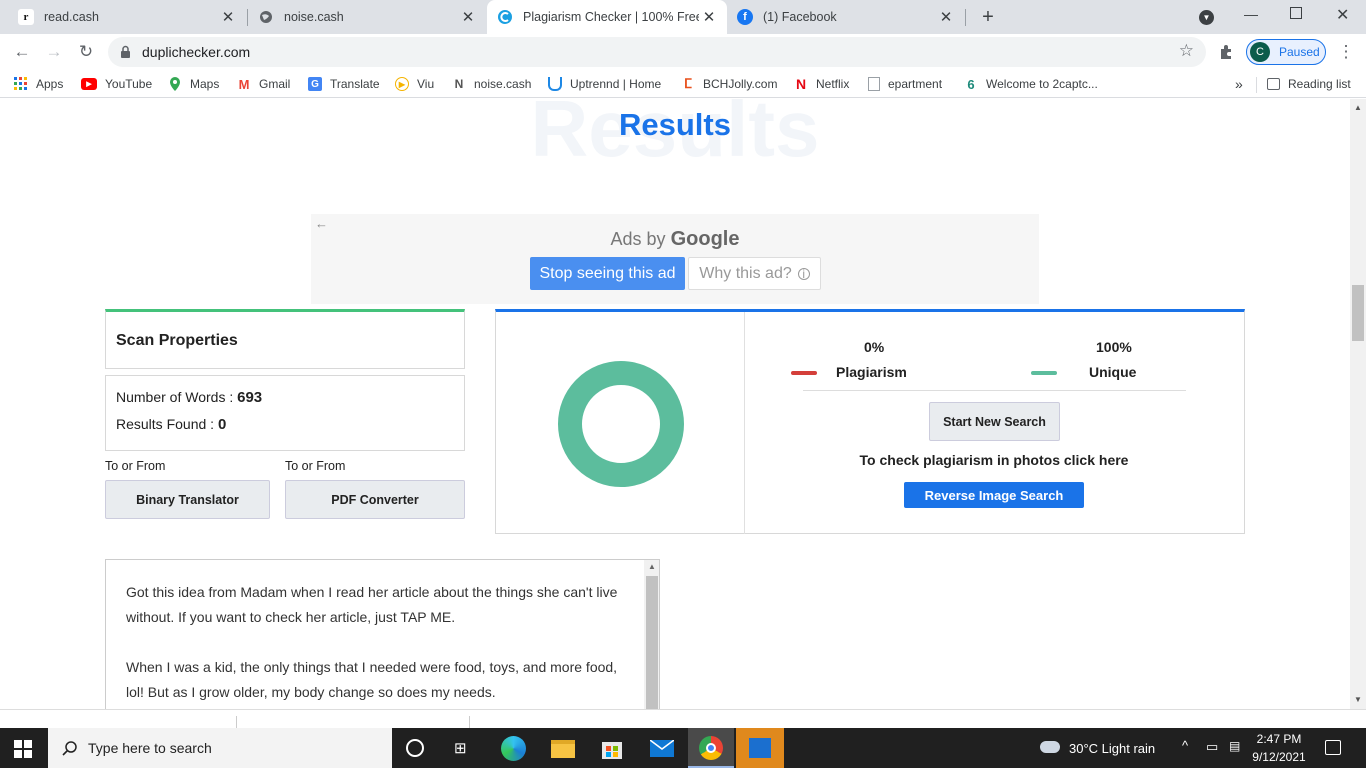 The image size is (1366, 768). I want to click on scroll-down-icon: ▼, so click(1358, 699).